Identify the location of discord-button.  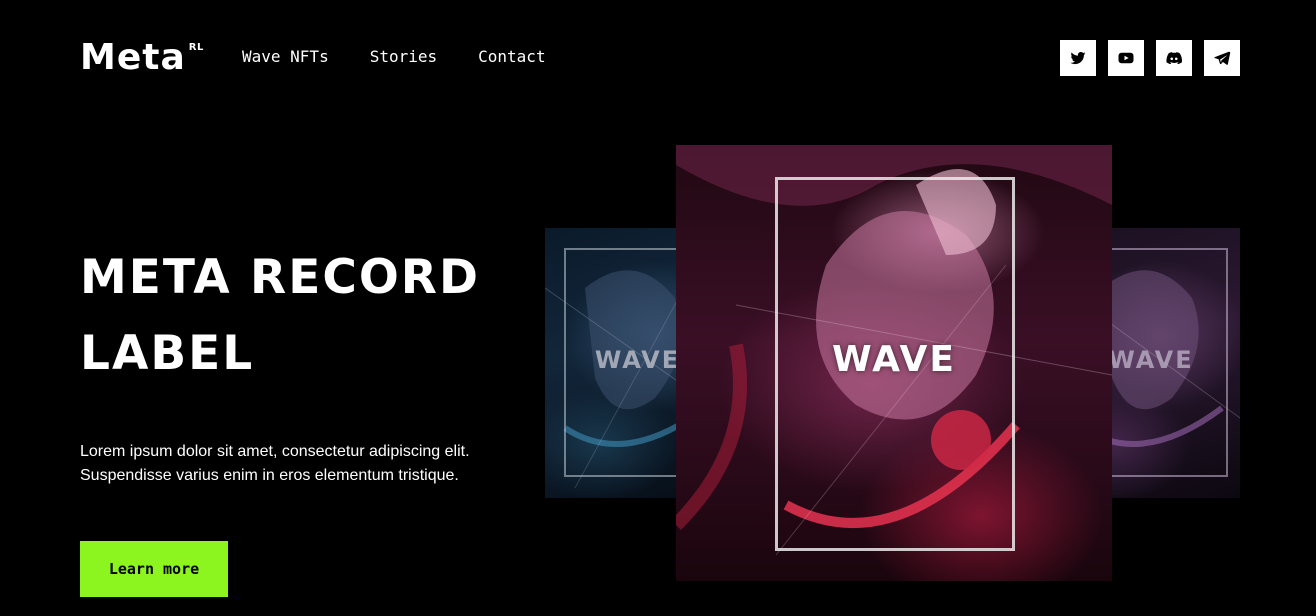
(1174, 58).